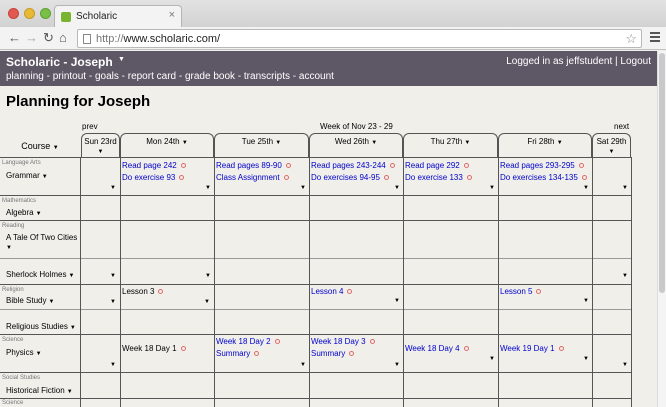 The height and width of the screenshot is (407, 666). What do you see at coordinates (100, 145) in the screenshot?
I see `day-header-sun: Sun 23rd ▼` at bounding box center [100, 145].